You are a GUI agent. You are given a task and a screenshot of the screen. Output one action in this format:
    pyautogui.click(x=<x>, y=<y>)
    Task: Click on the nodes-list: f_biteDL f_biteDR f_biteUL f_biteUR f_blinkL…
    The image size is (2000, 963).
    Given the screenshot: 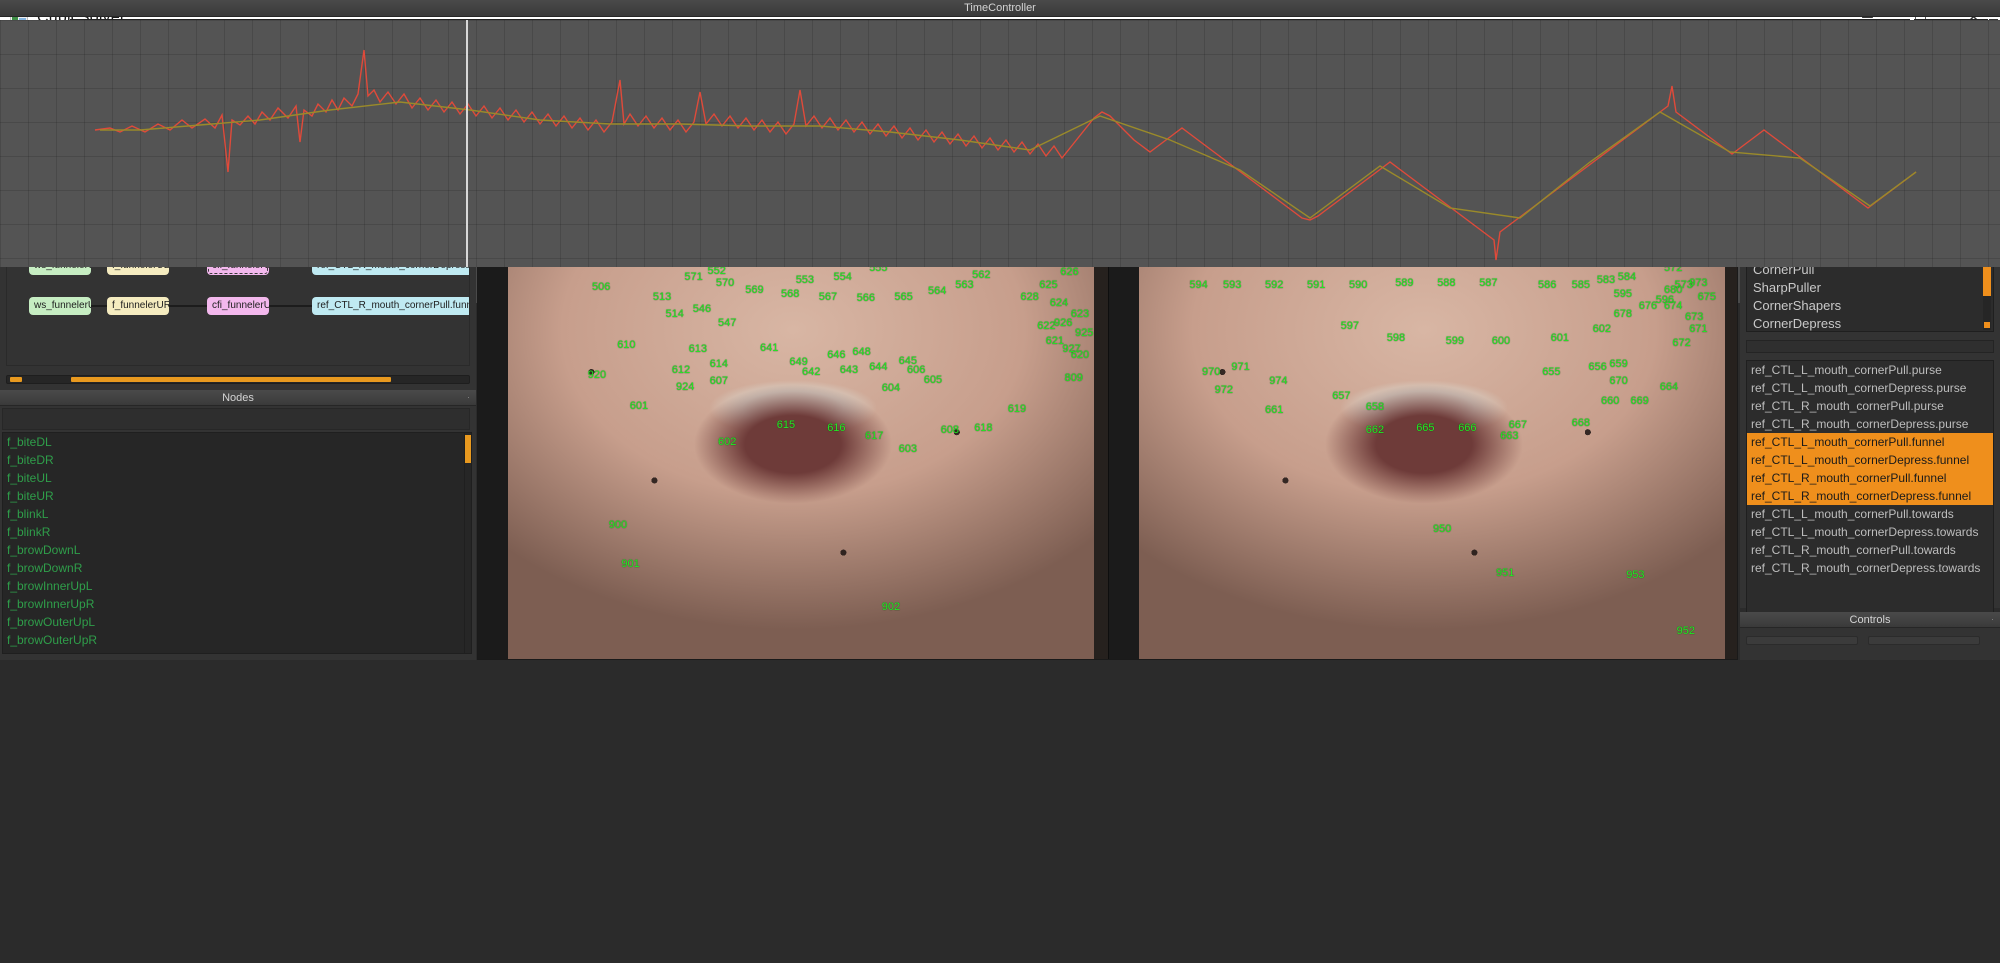 What is the action you would take?
    pyautogui.click(x=236, y=543)
    